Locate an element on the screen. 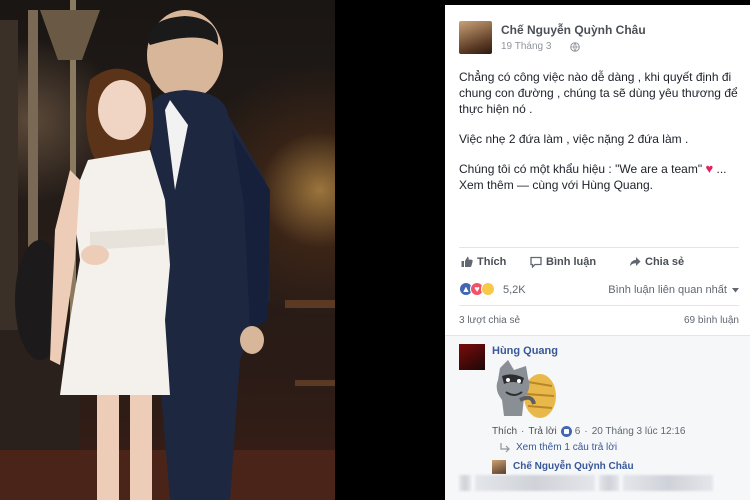 This screenshot has width=750, height=500. blurred-avatar is located at coordinates (465, 483).